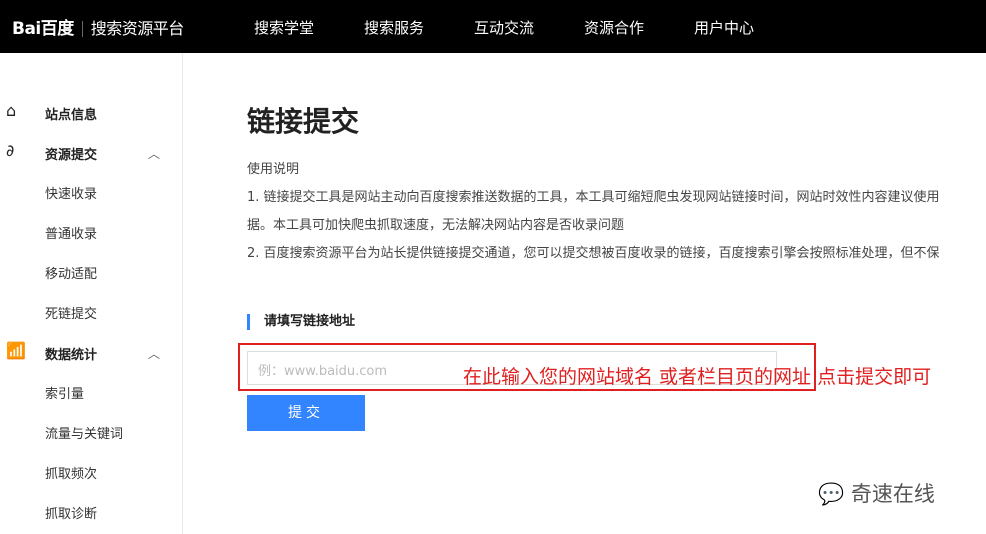  What do you see at coordinates (137, 28) in the screenshot?
I see `platform-name: 搜索资源平台` at bounding box center [137, 28].